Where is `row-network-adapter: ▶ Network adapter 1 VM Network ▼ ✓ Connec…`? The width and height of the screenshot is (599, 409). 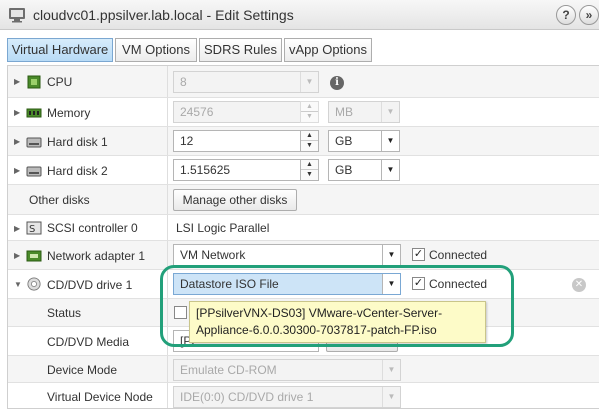 row-network-adapter: ▶ Network adapter 1 VM Network ▼ ✓ Connec… is located at coordinates (303, 255).